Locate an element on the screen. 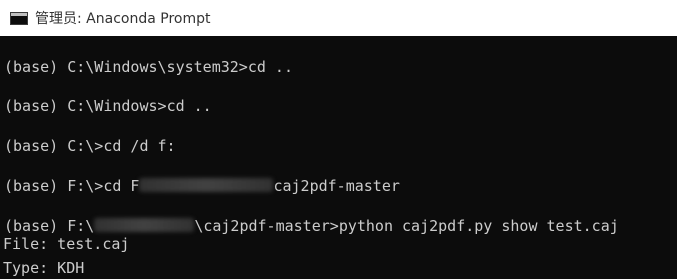  title-bar: 管理员: Anaconda Prompt is located at coordinates (338, 18).